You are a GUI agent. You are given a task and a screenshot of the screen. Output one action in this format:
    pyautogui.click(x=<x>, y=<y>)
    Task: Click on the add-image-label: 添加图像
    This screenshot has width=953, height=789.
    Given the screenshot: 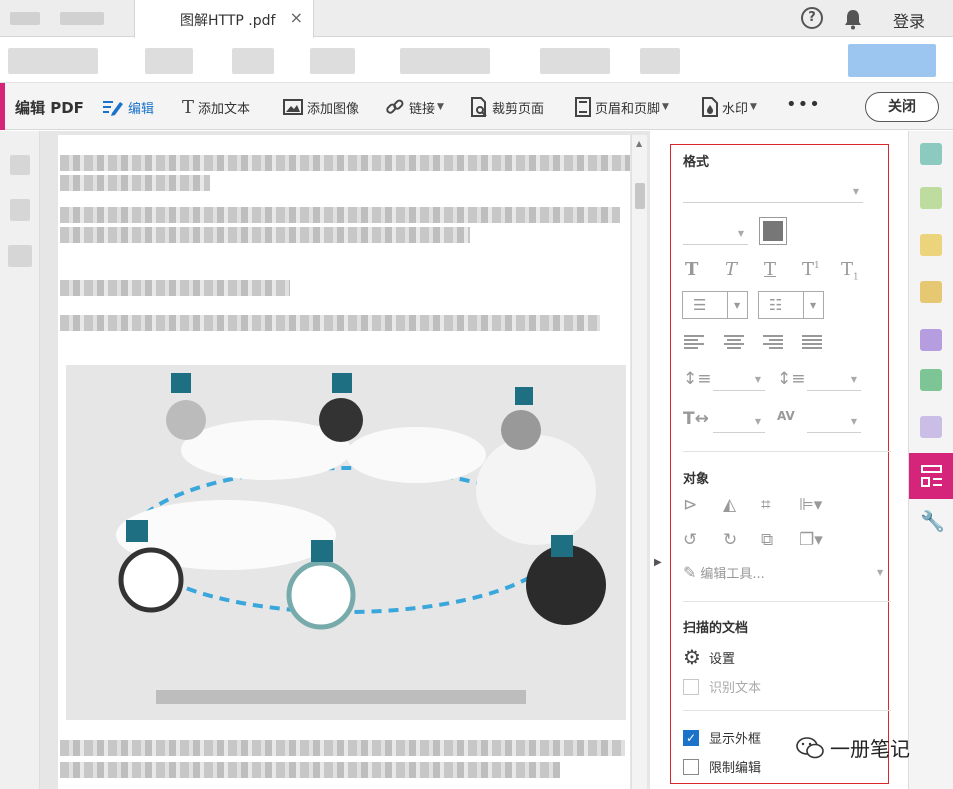 What is the action you would take?
    pyautogui.click(x=333, y=109)
    